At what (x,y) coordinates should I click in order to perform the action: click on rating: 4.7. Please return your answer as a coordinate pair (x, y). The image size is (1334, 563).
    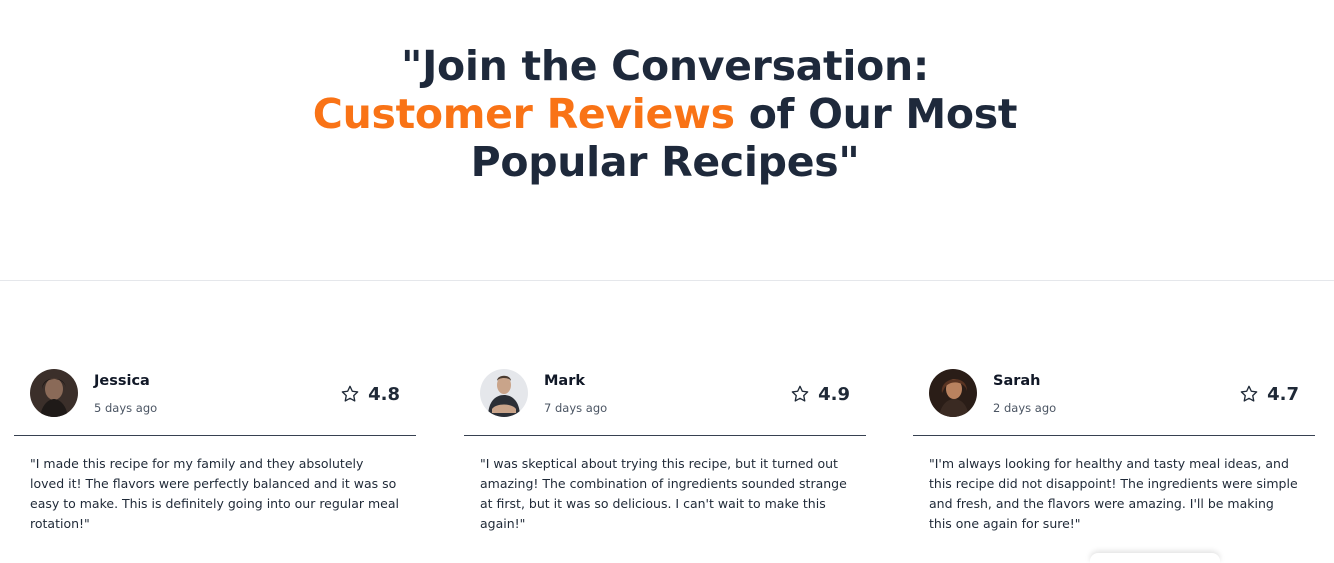
    Looking at the image, I should click on (1269, 394).